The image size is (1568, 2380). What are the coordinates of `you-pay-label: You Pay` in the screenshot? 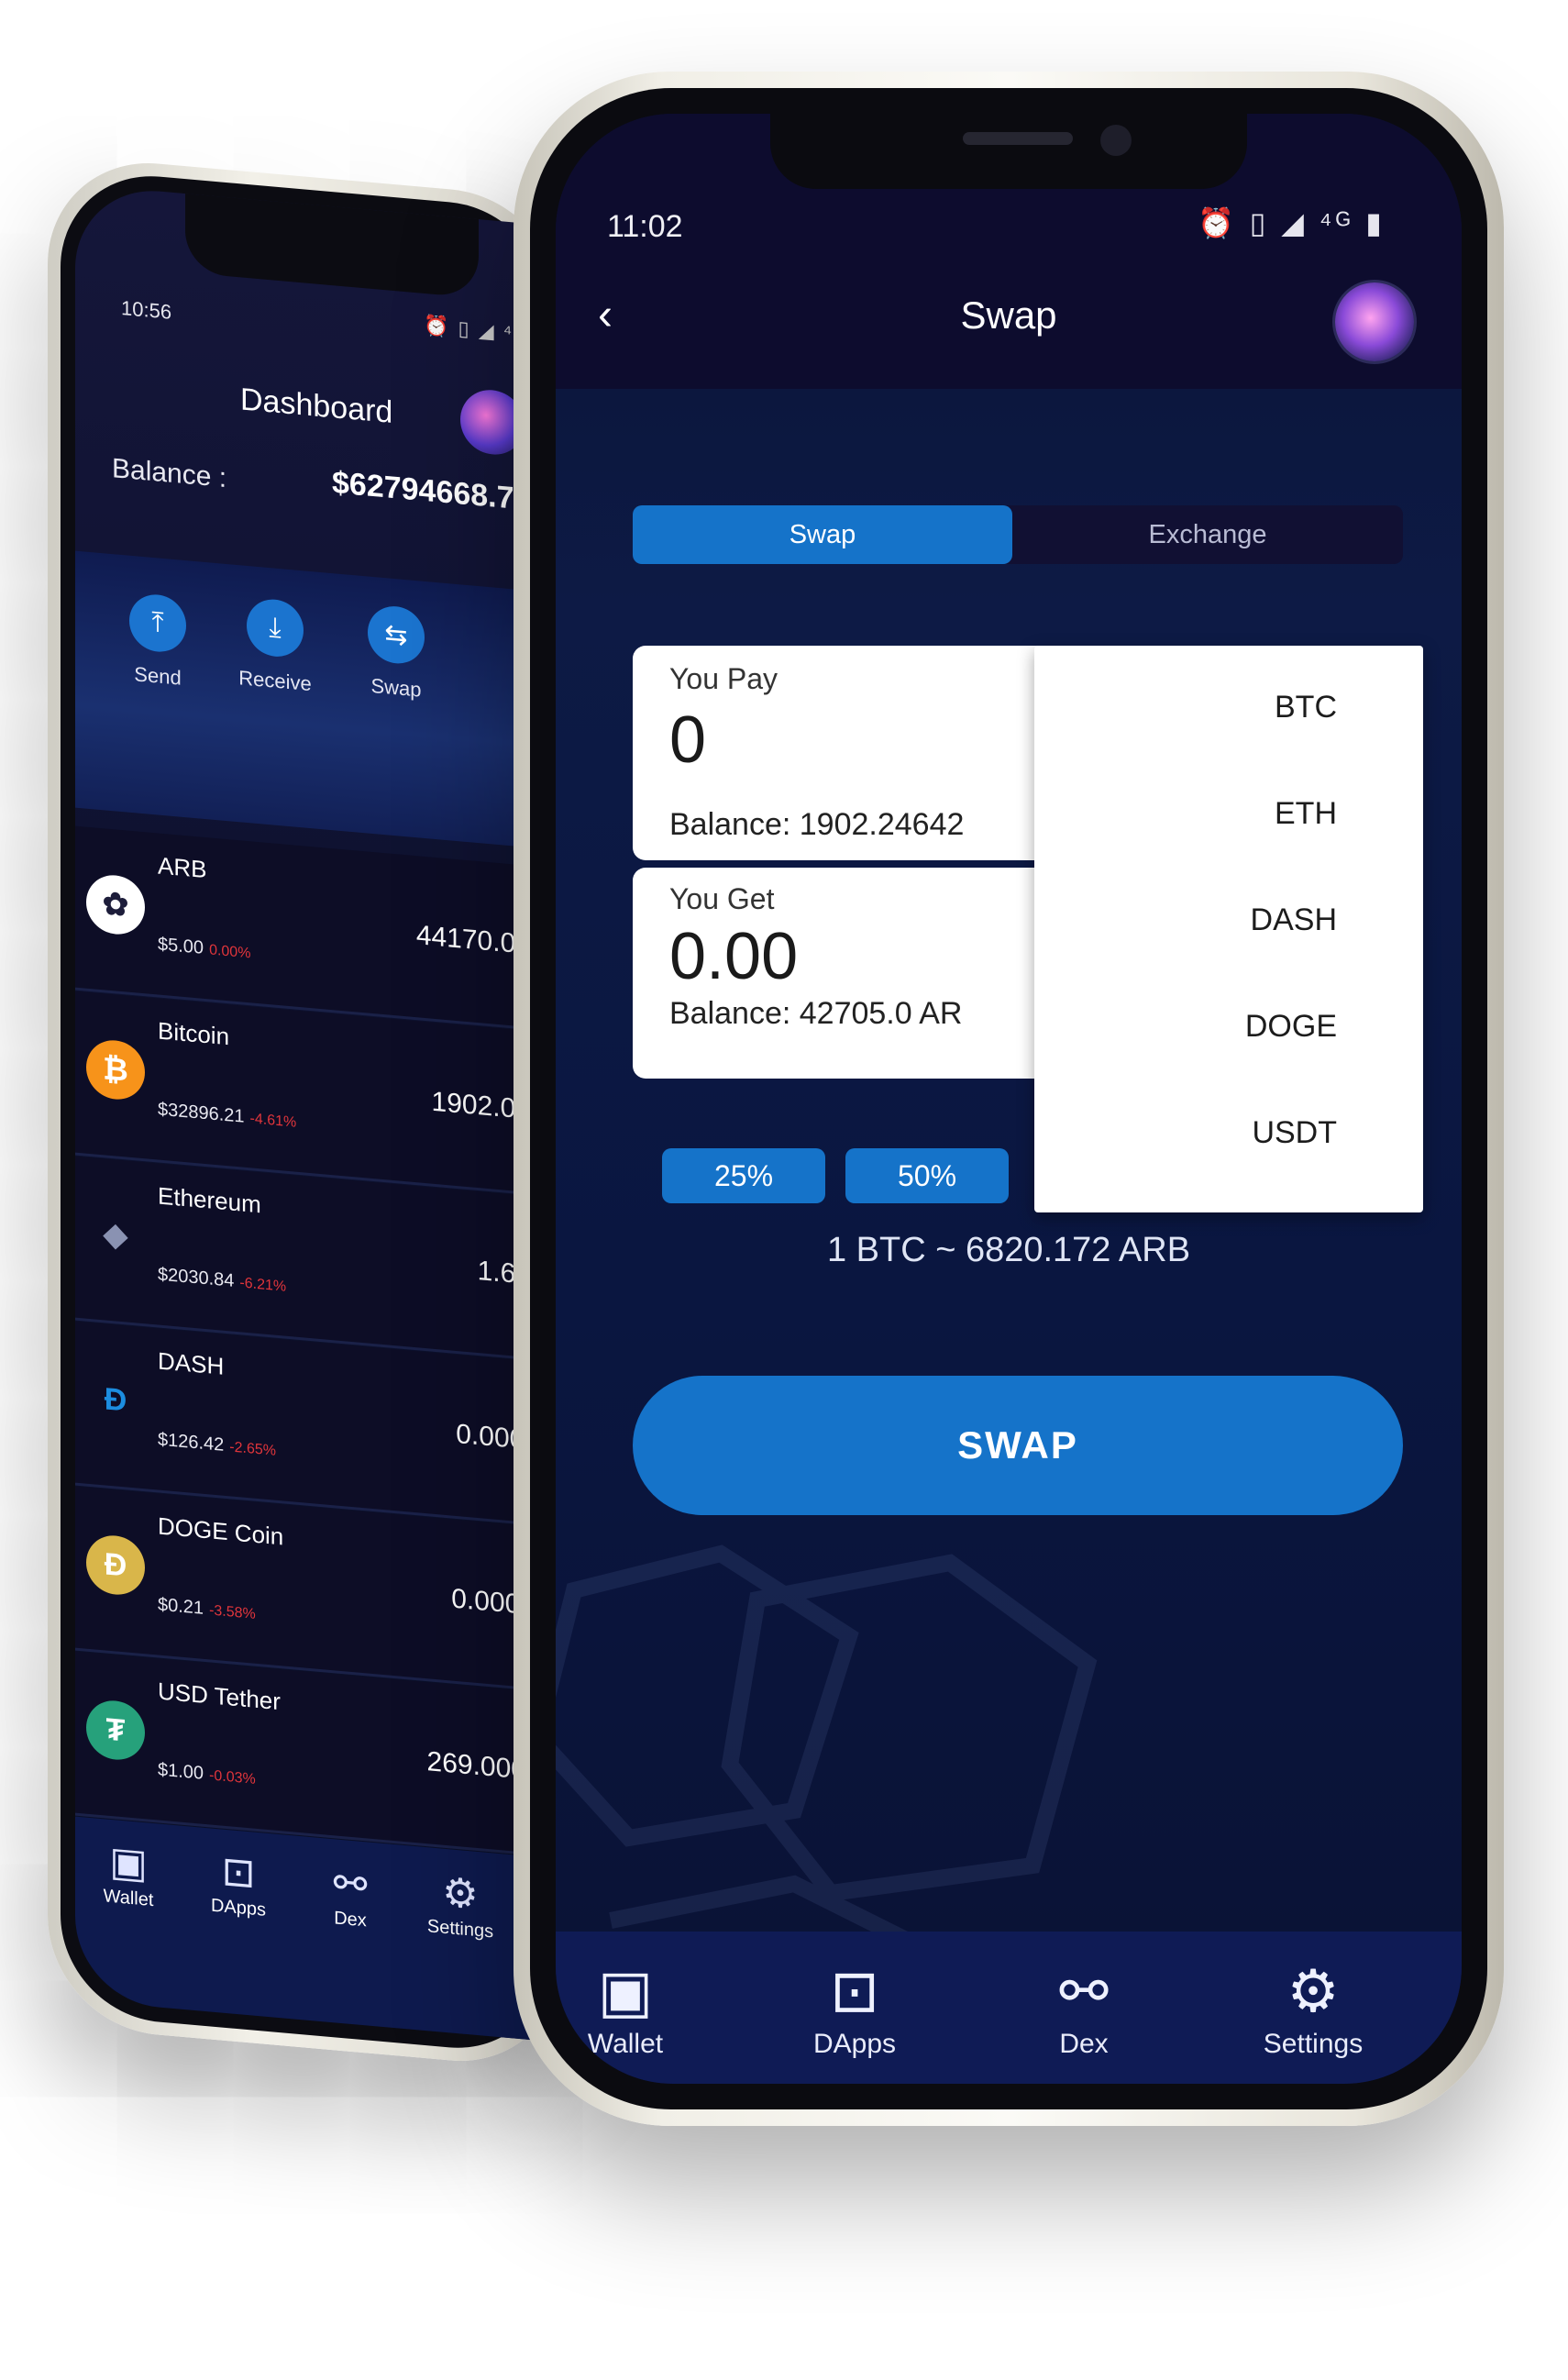 It's located at (723, 678).